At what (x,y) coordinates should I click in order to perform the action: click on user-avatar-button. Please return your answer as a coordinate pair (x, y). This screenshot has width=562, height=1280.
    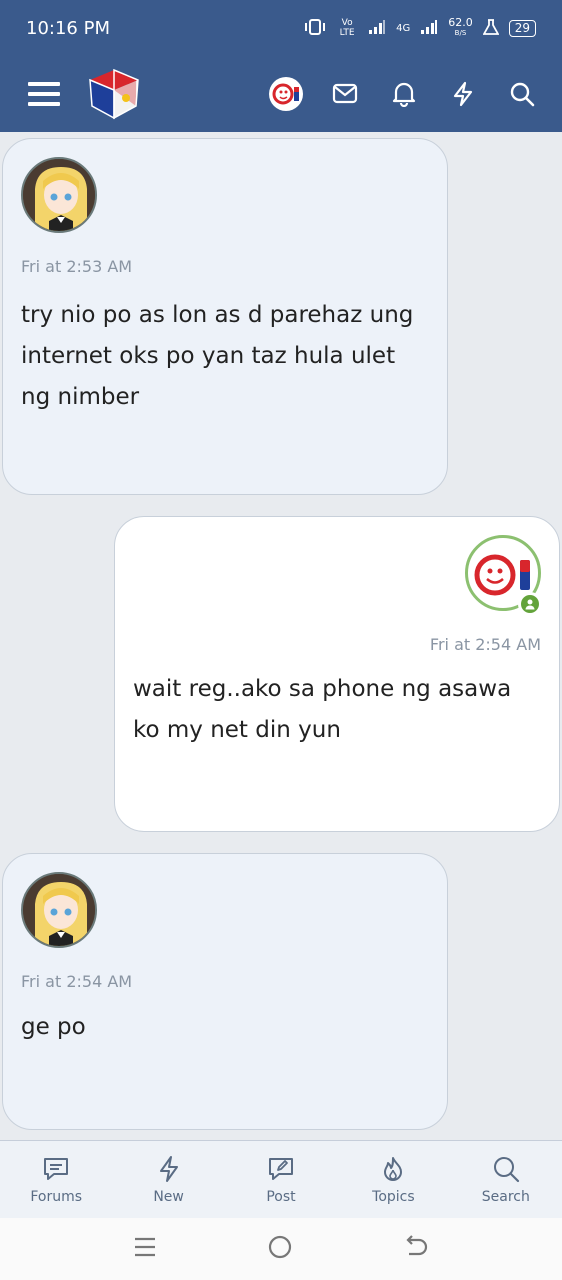
    Looking at the image, I should click on (286, 94).